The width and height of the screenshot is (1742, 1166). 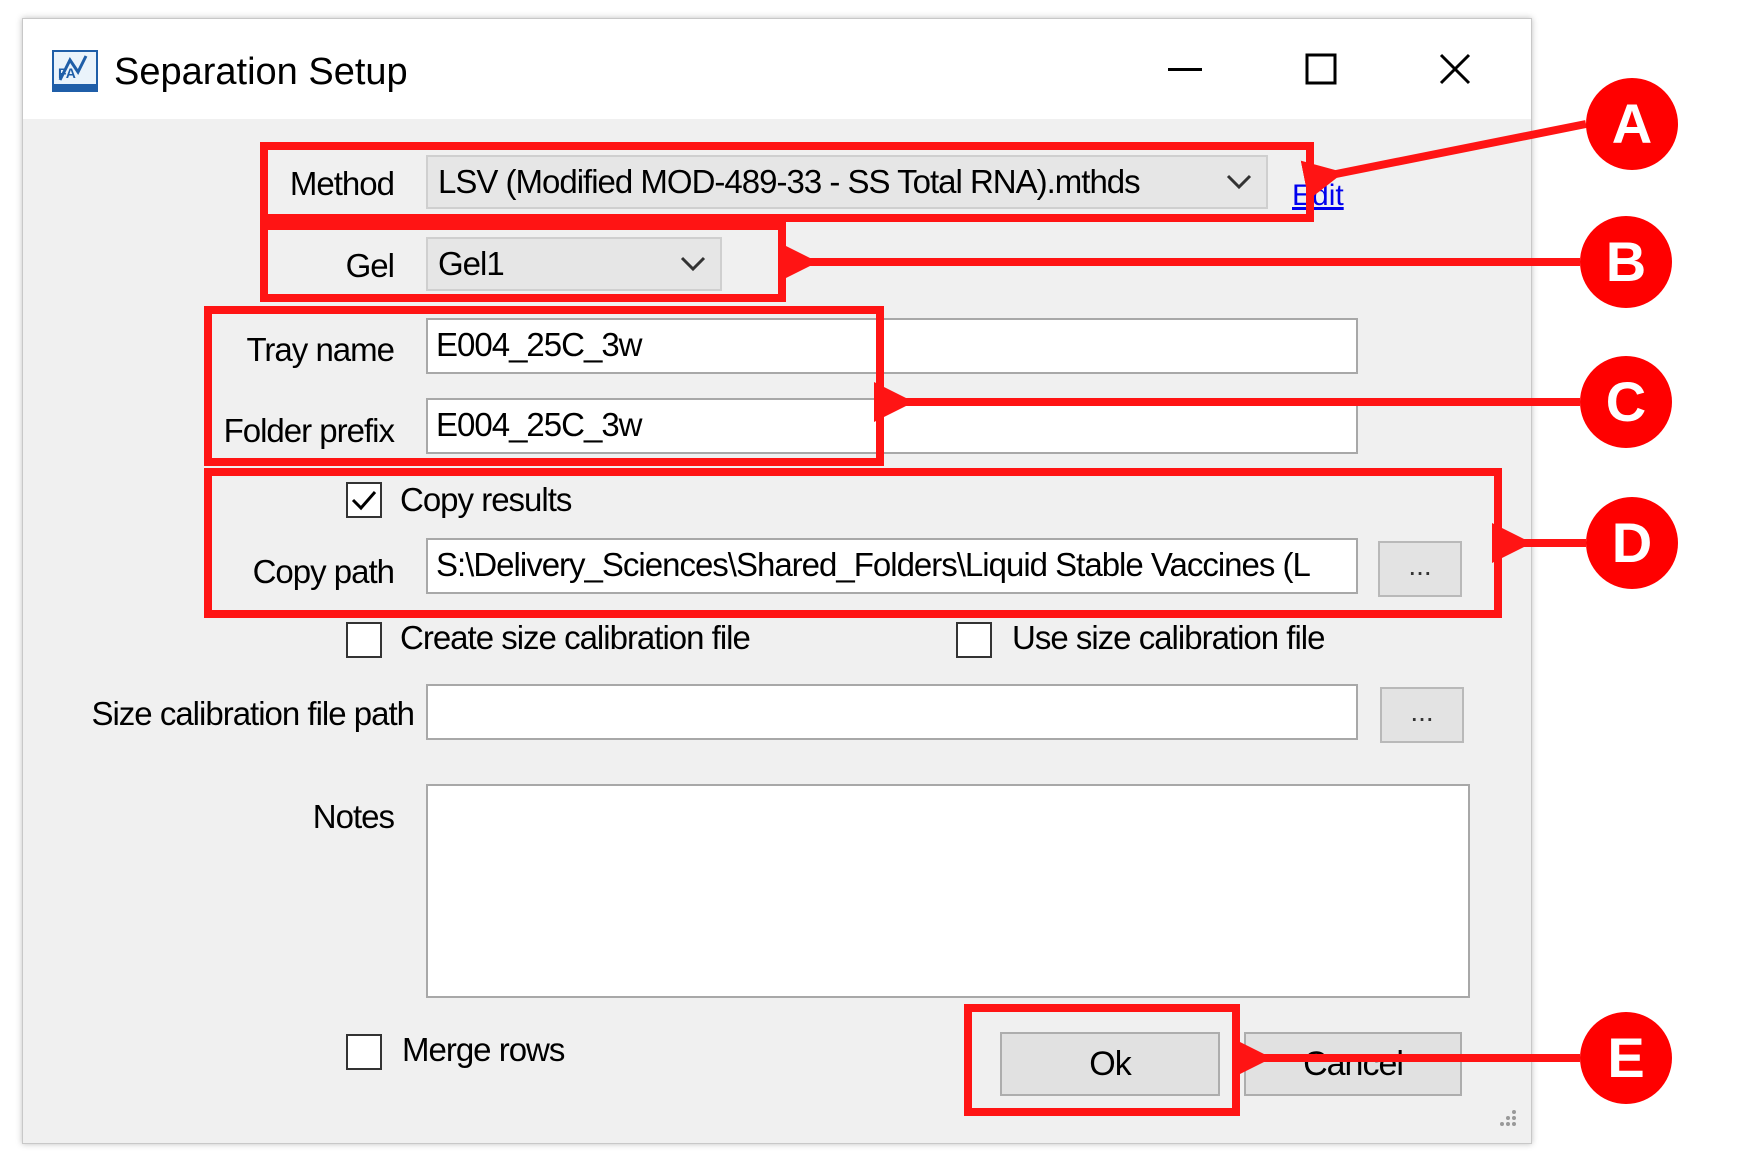 What do you see at coordinates (1632, 543) in the screenshot?
I see `annotation-badge-d: D` at bounding box center [1632, 543].